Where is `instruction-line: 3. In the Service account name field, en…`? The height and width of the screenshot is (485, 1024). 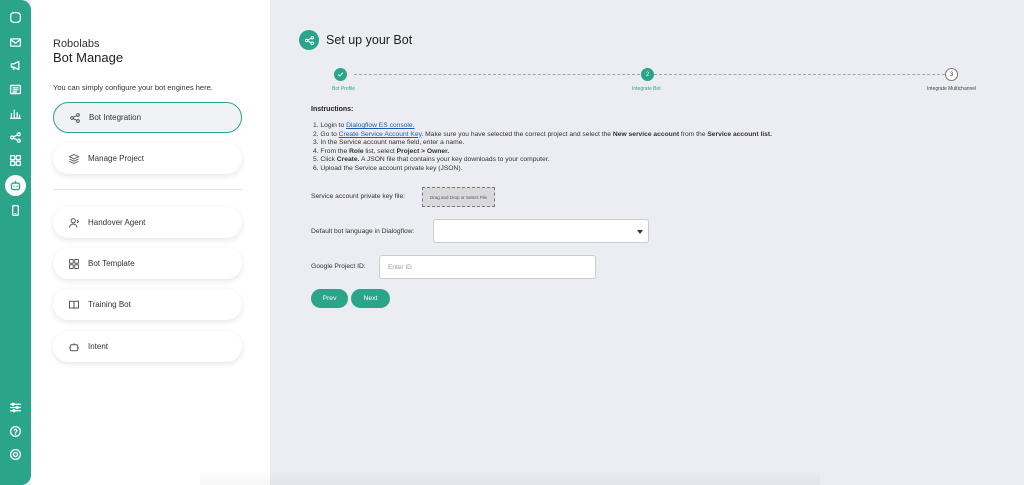
instruction-line: 3. In the Service account name field, en… is located at coordinates (389, 143).